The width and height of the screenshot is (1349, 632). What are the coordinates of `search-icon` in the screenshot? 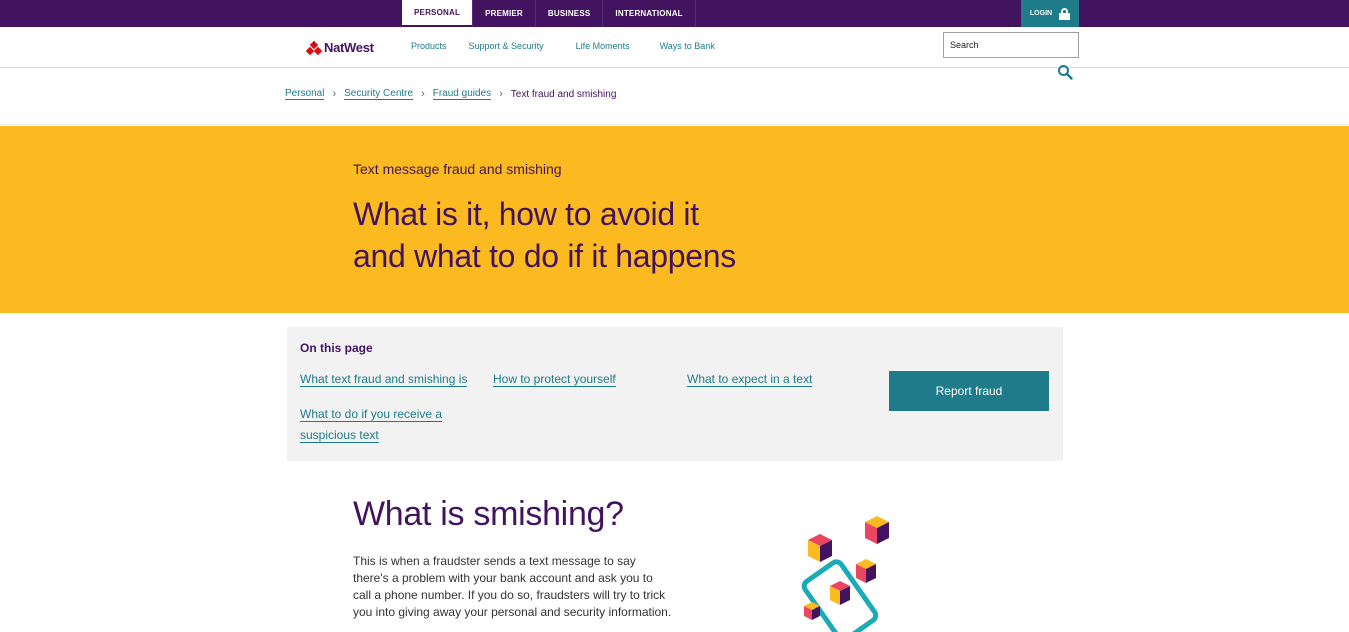 It's located at (1065, 72).